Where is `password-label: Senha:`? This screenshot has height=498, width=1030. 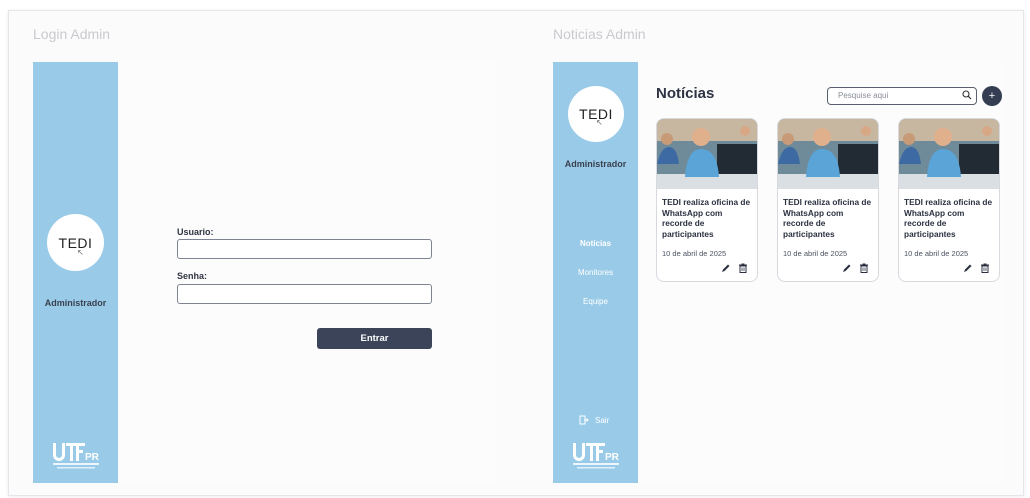
password-label: Senha: is located at coordinates (192, 276).